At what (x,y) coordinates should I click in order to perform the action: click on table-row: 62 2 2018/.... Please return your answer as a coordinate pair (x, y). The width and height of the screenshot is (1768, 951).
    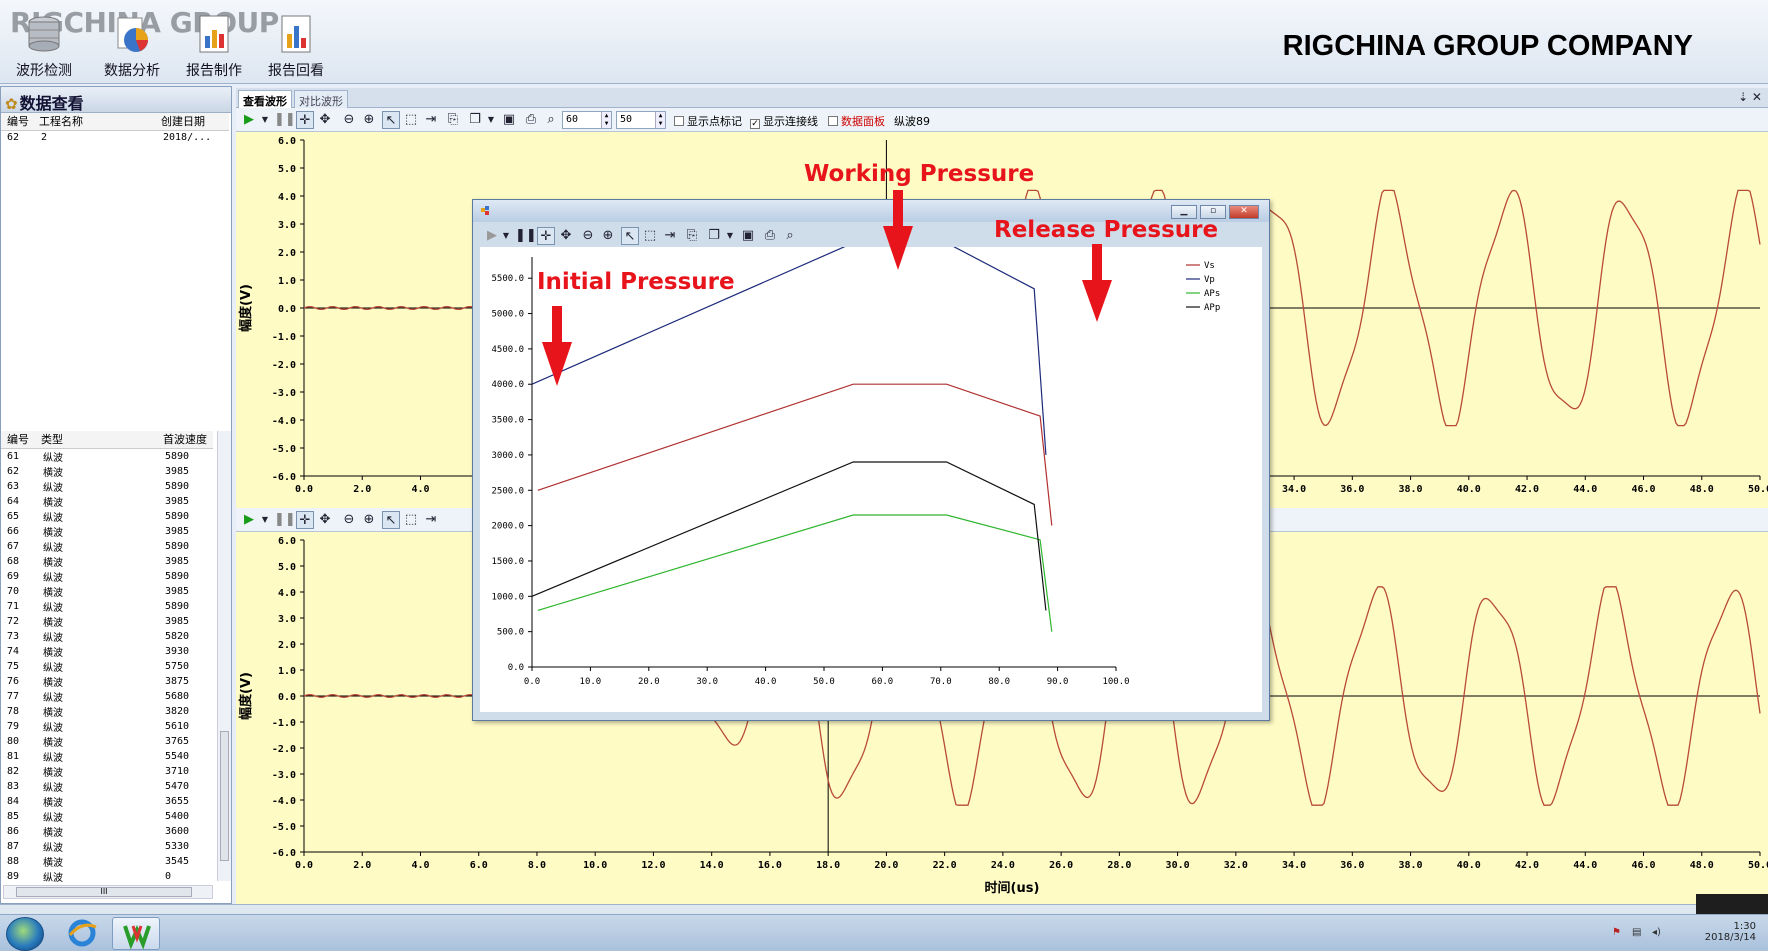
    Looking at the image, I should click on (115, 137).